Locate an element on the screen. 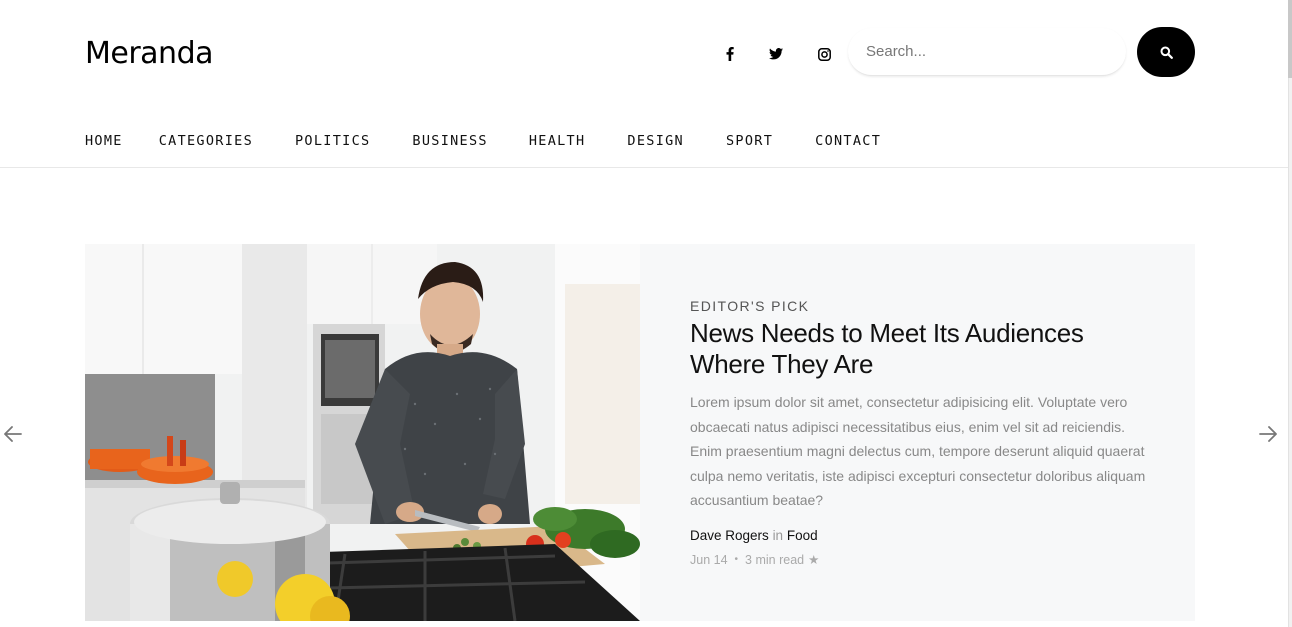 The height and width of the screenshot is (627, 1292). instagram-icon is located at coordinates (824, 54).